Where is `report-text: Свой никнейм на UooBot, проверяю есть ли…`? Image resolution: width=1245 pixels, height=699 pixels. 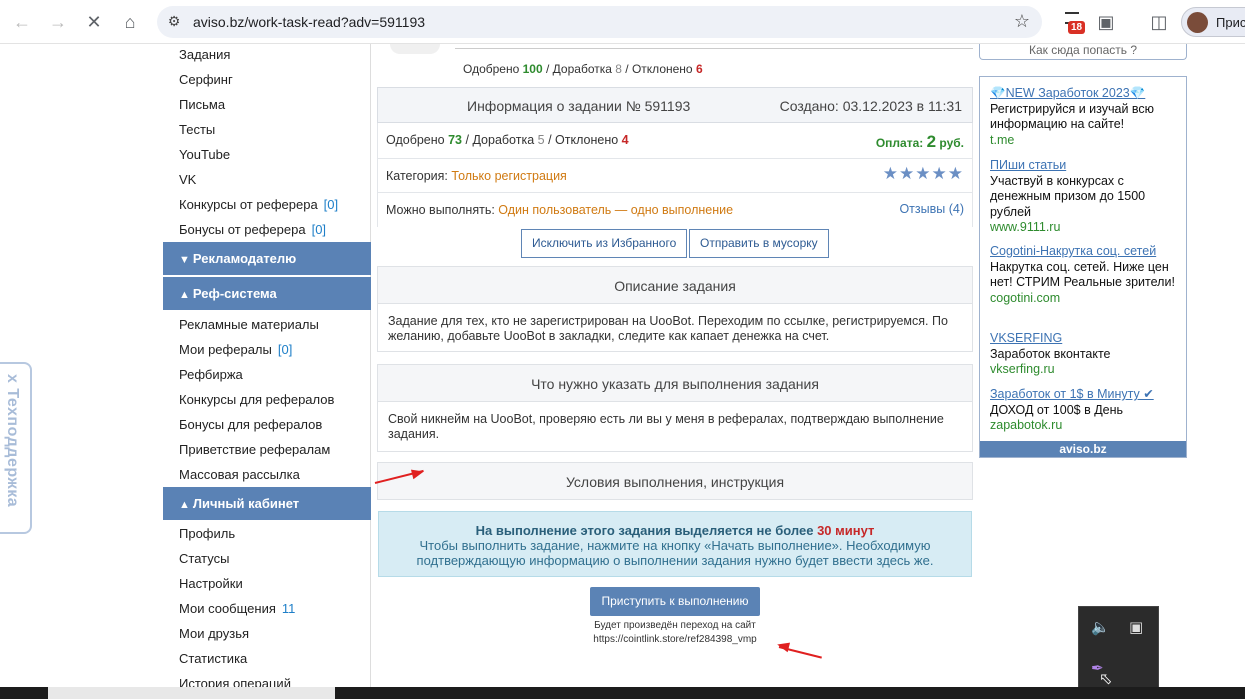
report-text: Свой никнейм на UooBot, проверяю есть ли… is located at coordinates (675, 427).